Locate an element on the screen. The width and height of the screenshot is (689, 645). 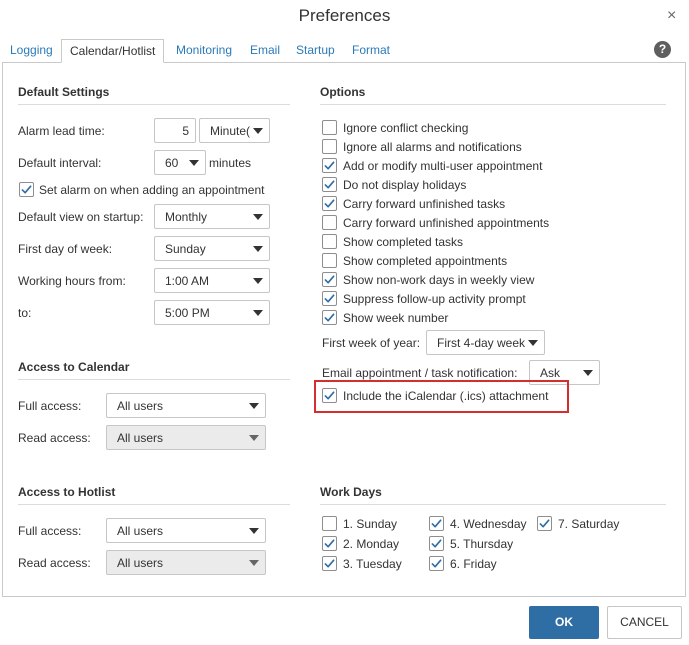
work-day-label: 6. Friday is located at coordinates (473, 564).